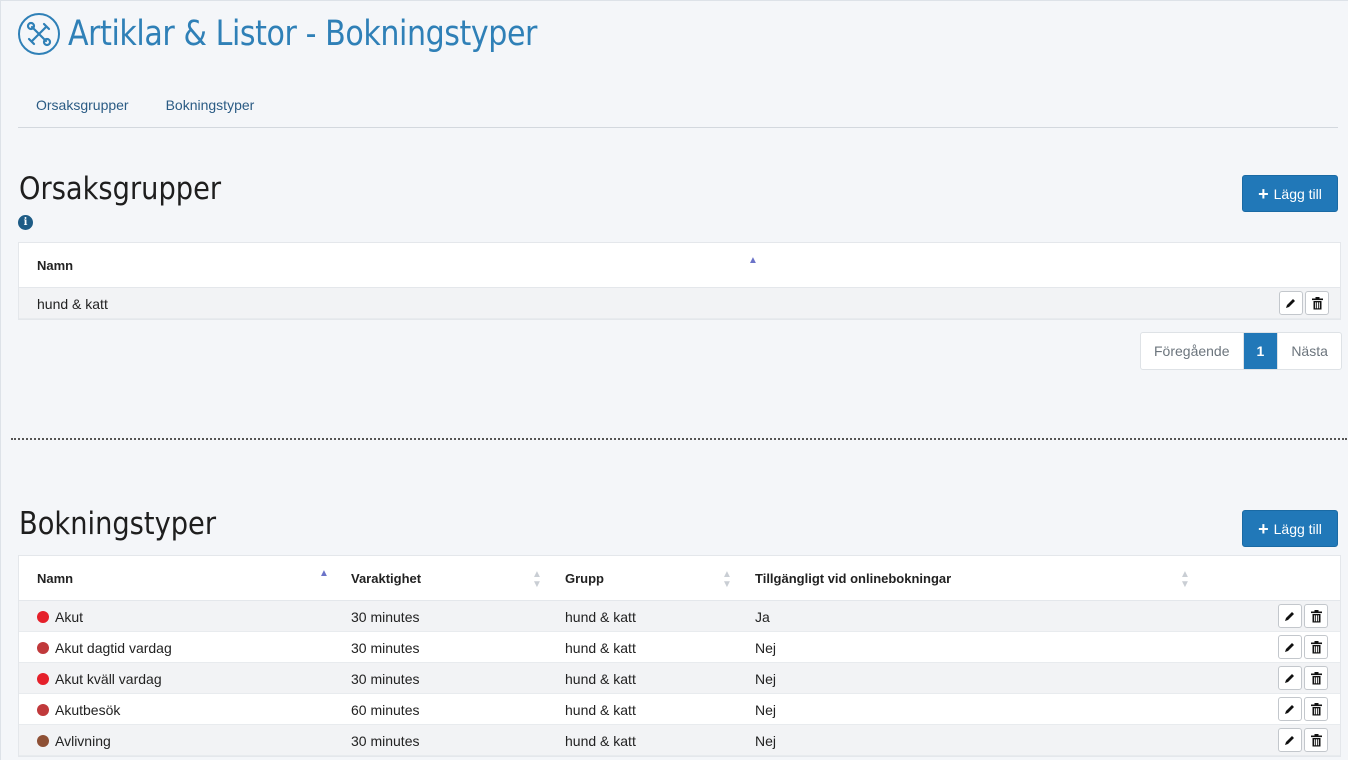 The height and width of the screenshot is (760, 1348). I want to click on row-name: Akut, so click(60, 616).